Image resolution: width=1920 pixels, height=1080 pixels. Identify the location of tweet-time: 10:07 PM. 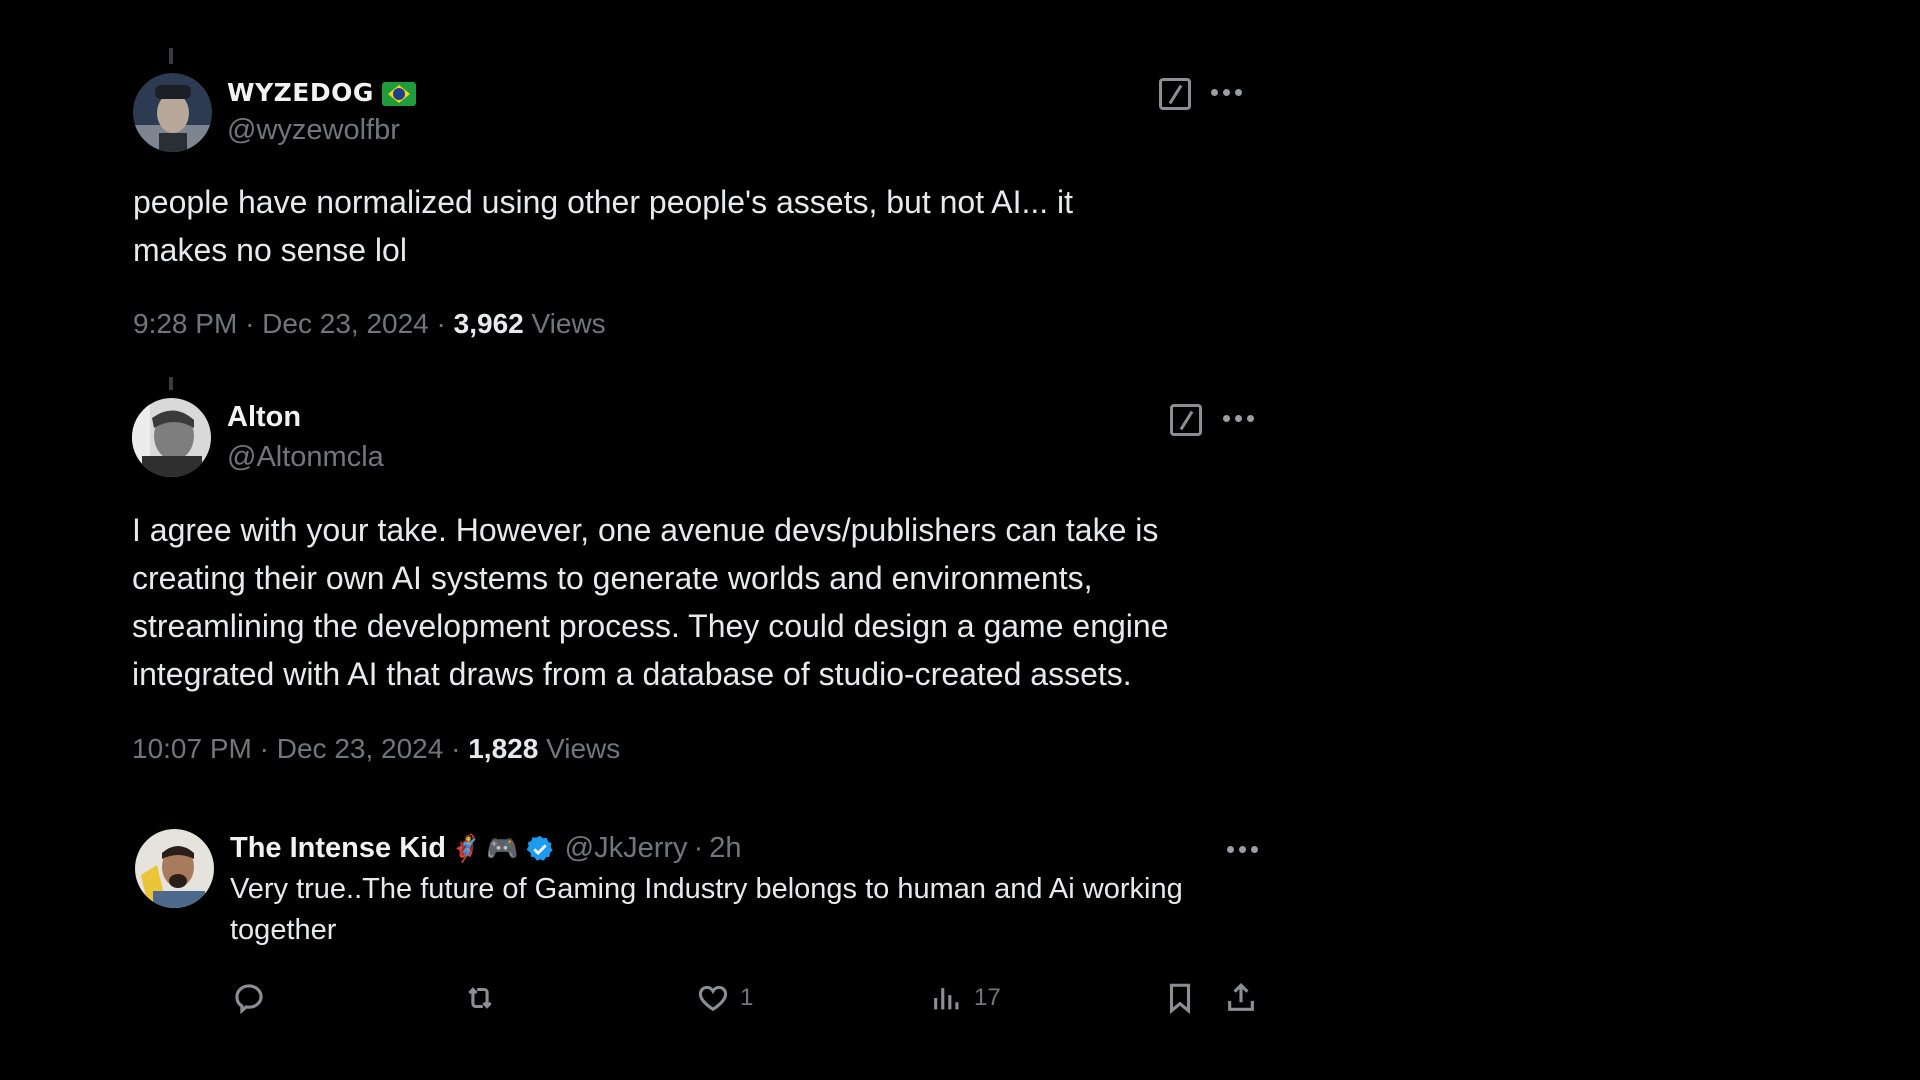
(192, 748).